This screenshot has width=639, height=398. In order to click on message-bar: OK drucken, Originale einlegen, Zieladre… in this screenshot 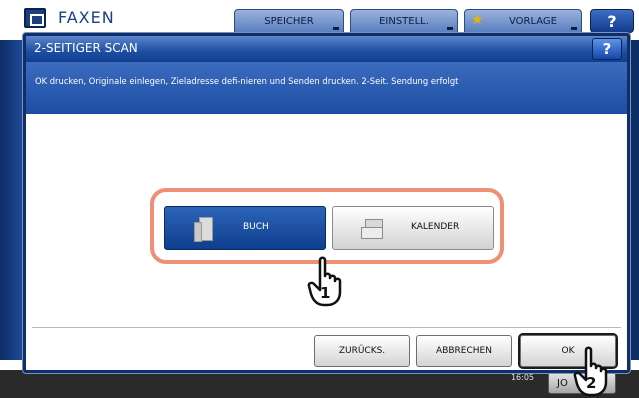, I will do `click(326, 88)`.